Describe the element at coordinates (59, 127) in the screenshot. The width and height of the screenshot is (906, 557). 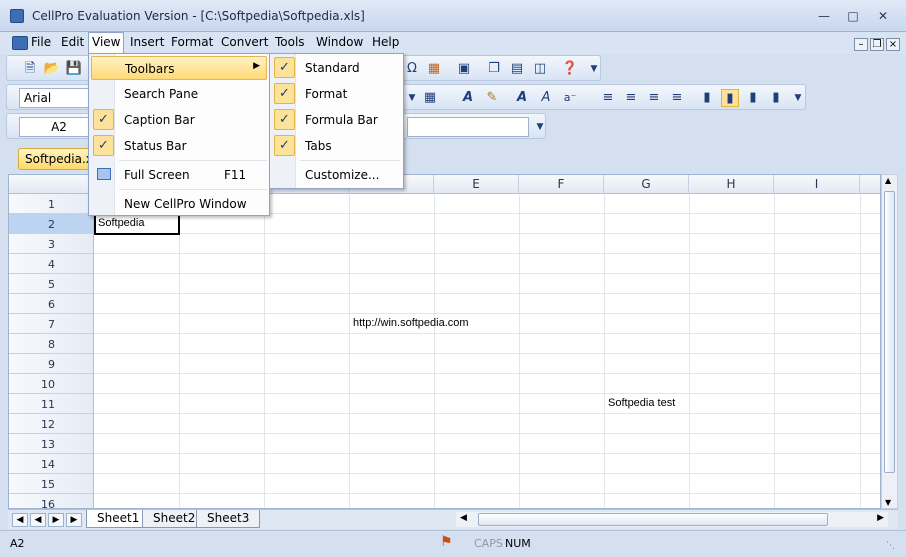
I see `name-box: A2` at that location.